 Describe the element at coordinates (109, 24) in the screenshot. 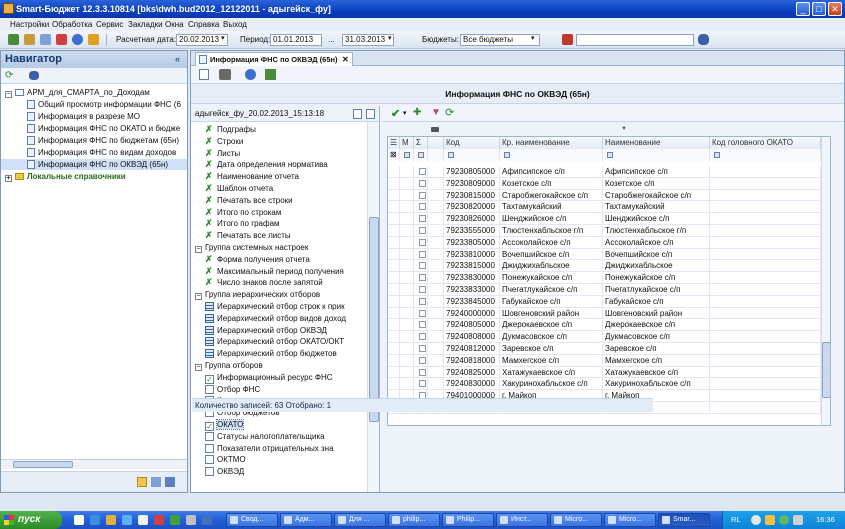

I see `menu-service: Сервис` at that location.